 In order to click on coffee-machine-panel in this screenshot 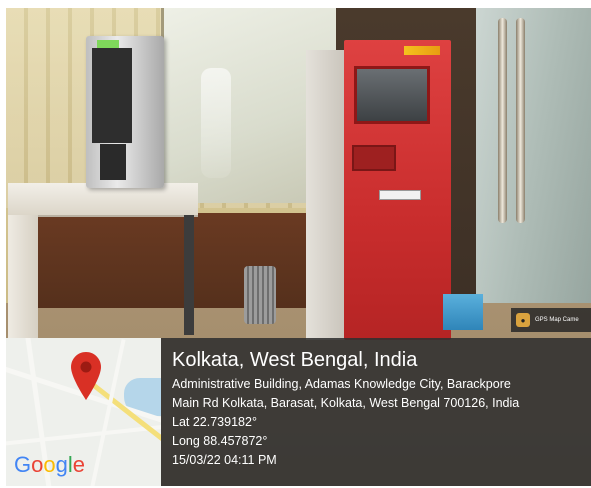, I will do `click(112, 95)`.